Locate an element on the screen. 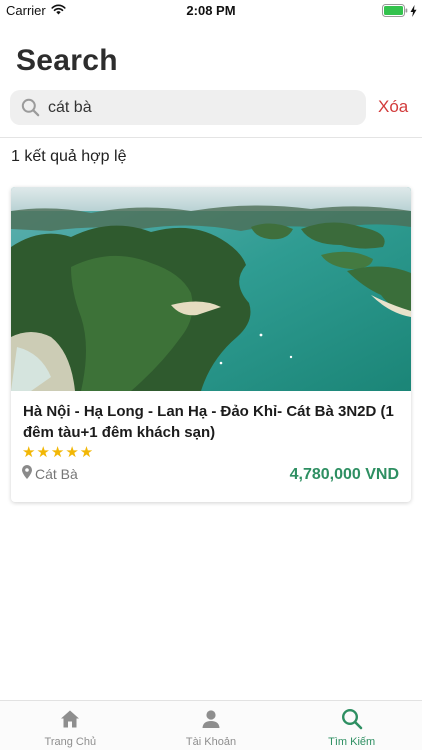 The height and width of the screenshot is (750, 422). wifi-icon is located at coordinates (58, 10).